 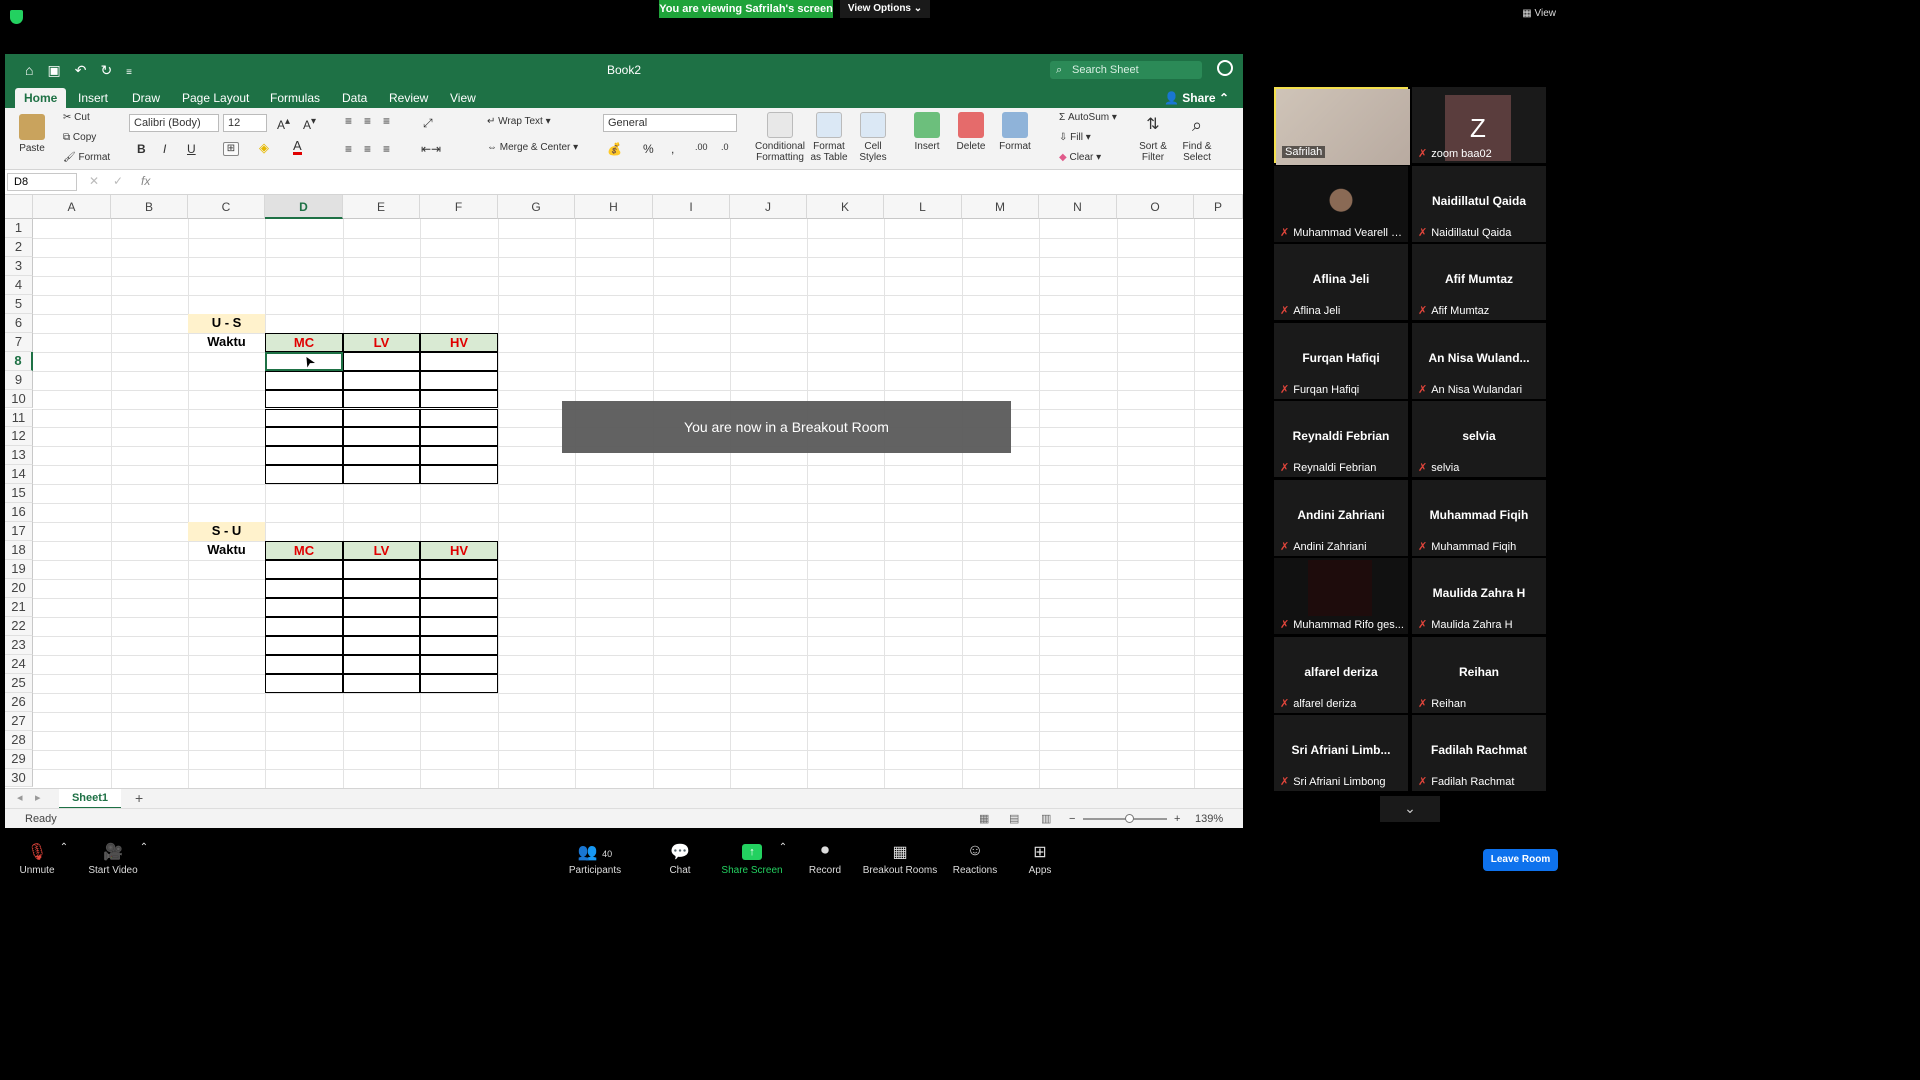 What do you see at coordinates (20, 797) in the screenshot?
I see `prev-sheet-icon: ◂` at bounding box center [20, 797].